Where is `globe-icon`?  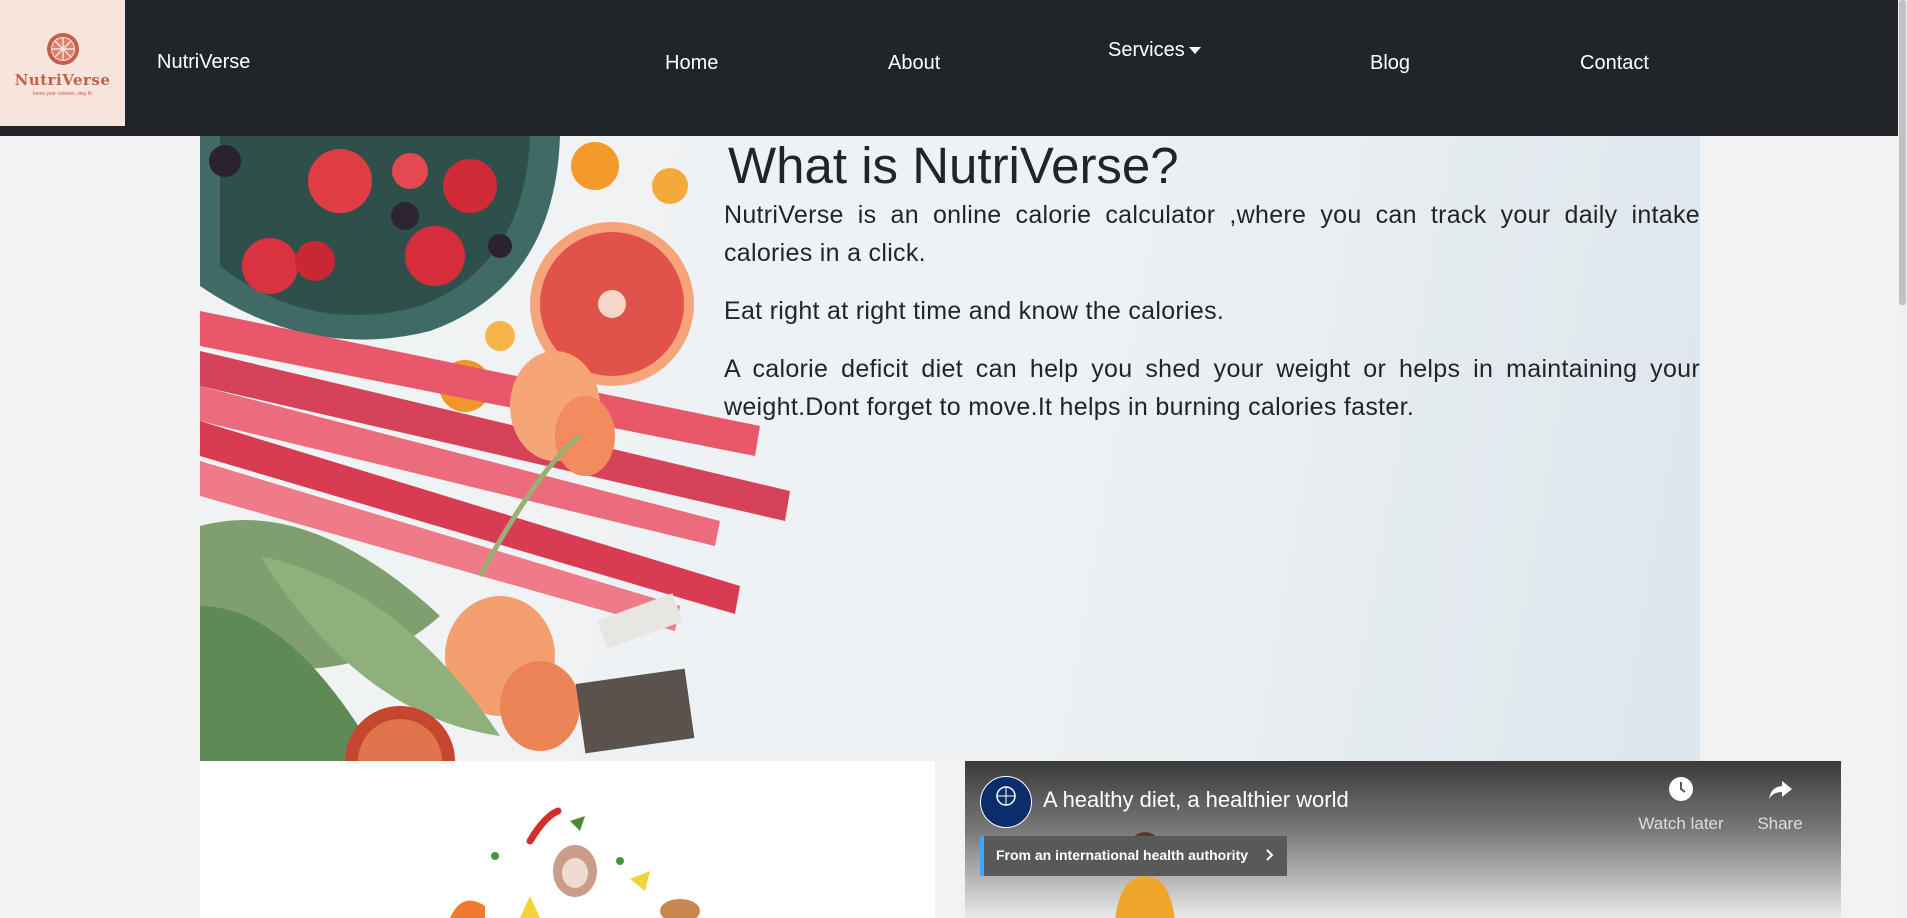 globe-icon is located at coordinates (1006, 796).